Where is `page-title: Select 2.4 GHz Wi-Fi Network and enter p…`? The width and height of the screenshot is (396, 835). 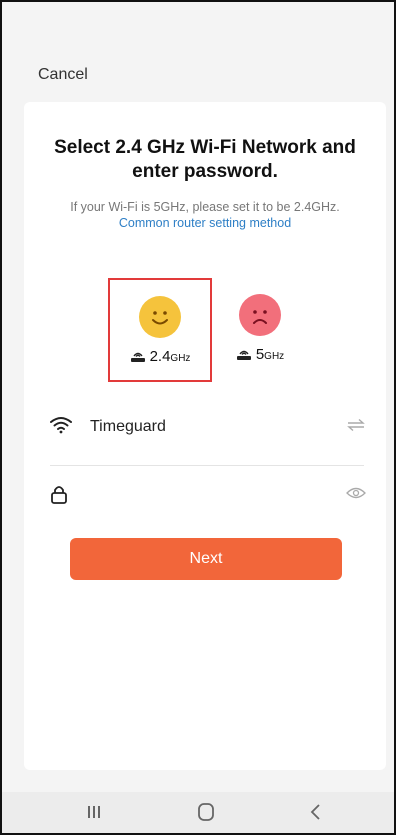 page-title: Select 2.4 GHz Wi-Fi Network and enter p… is located at coordinates (205, 159).